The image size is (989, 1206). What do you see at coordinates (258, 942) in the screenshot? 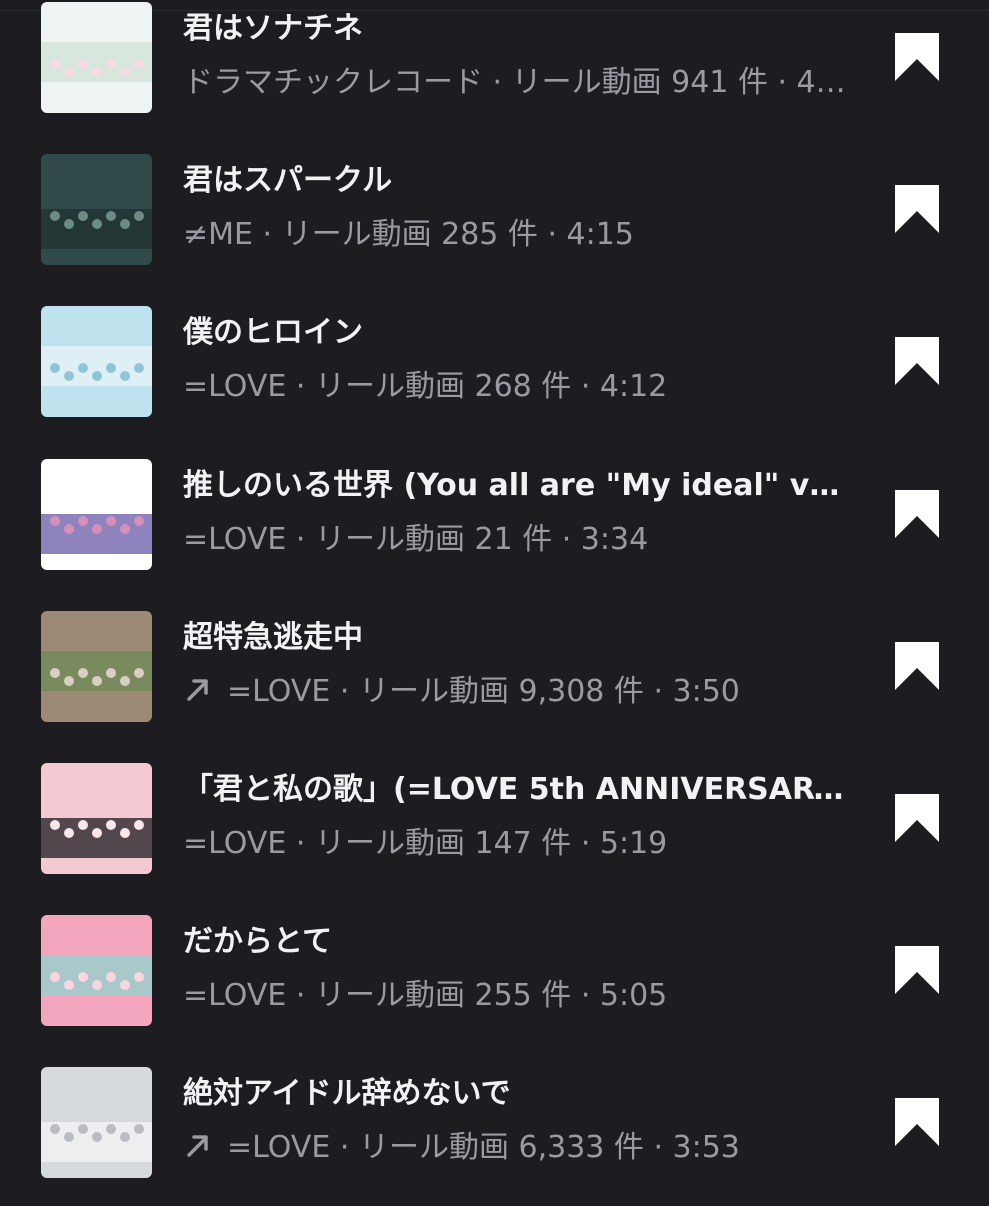
I see `song-title: だからとて` at bounding box center [258, 942].